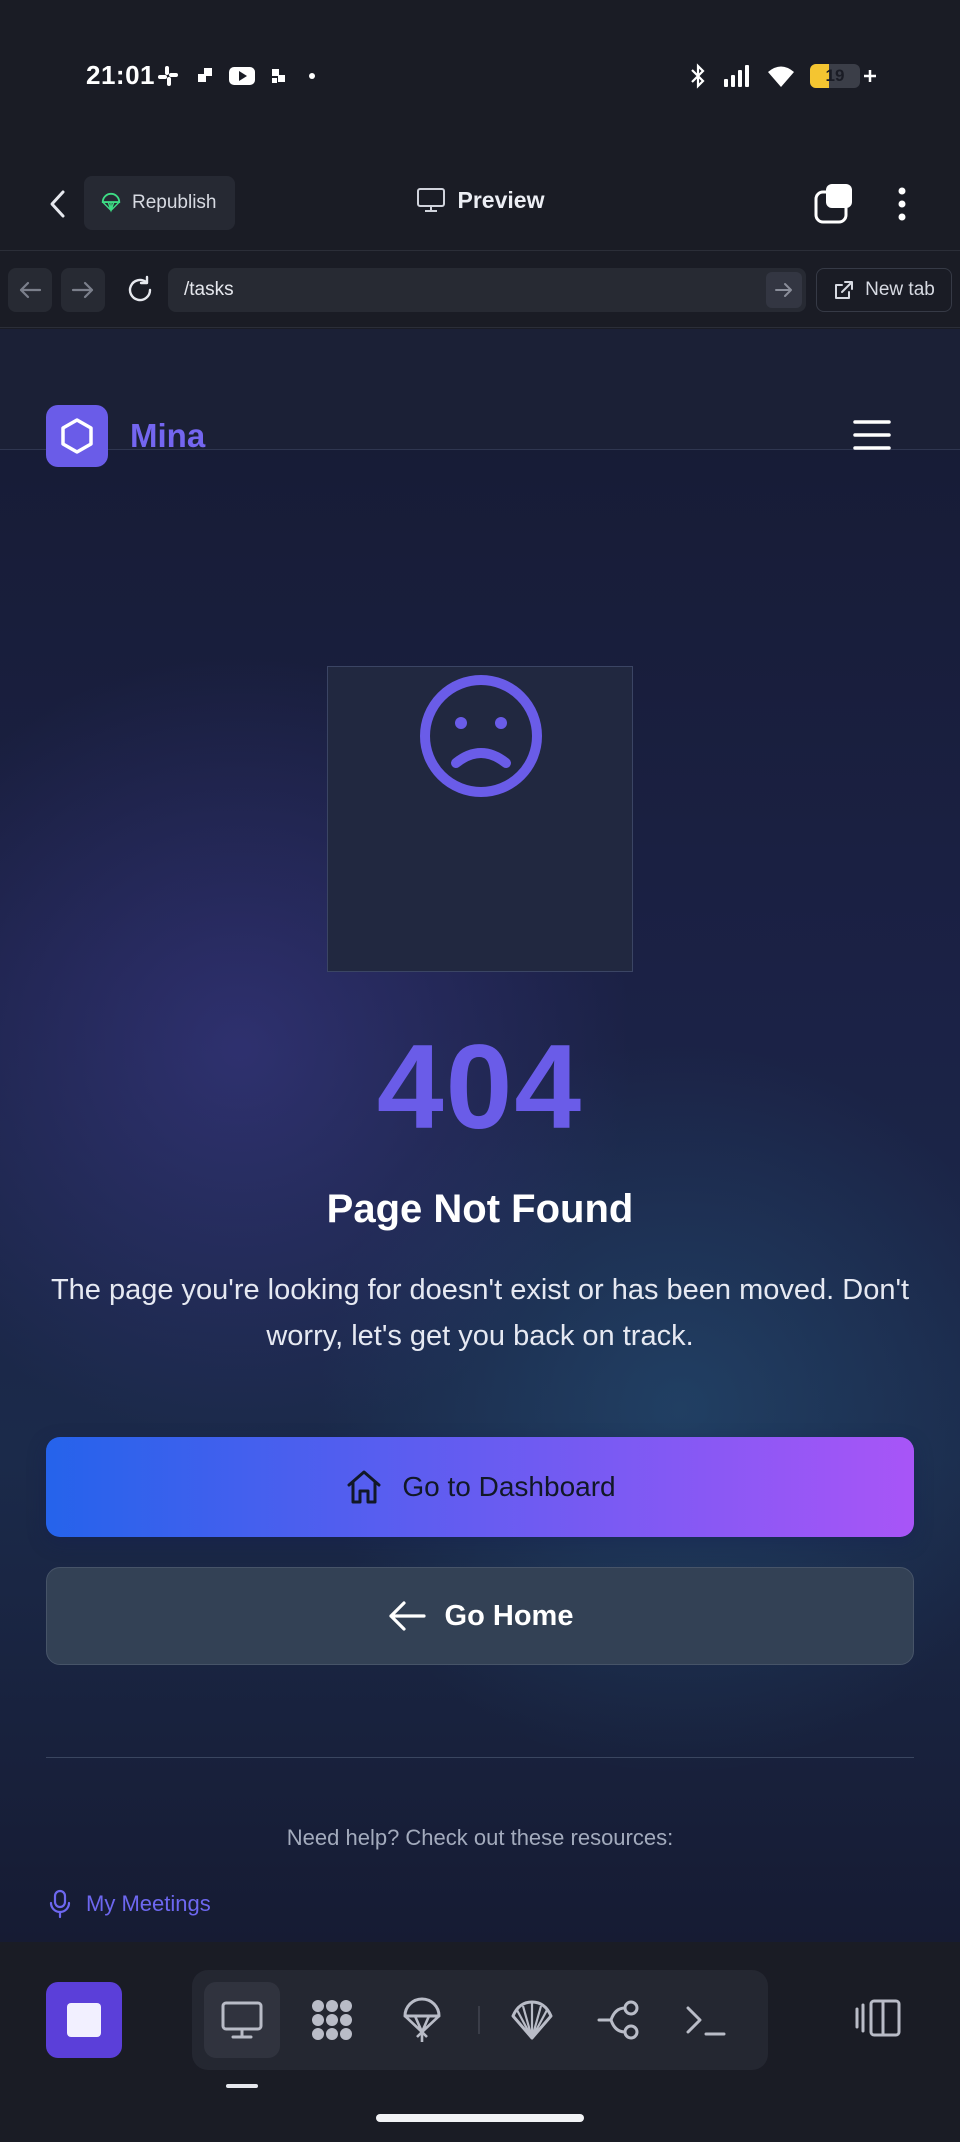 This screenshot has height=2142, width=960. What do you see at coordinates (872, 435) in the screenshot?
I see `hamburger-menu-icon` at bounding box center [872, 435].